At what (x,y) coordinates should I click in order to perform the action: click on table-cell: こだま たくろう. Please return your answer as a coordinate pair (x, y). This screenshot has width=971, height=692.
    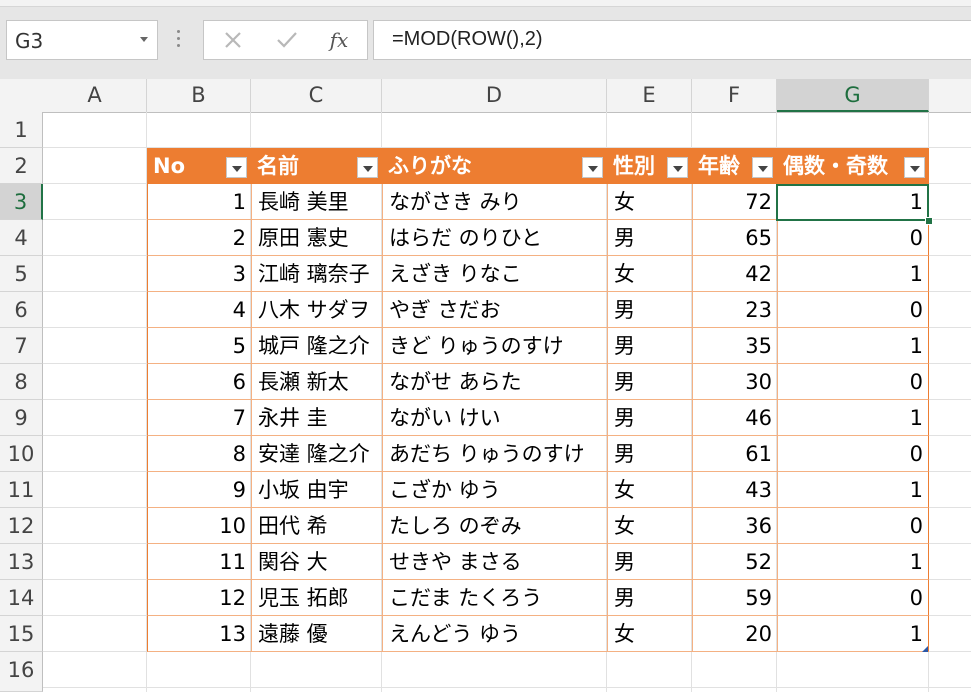
    Looking at the image, I should click on (494, 598).